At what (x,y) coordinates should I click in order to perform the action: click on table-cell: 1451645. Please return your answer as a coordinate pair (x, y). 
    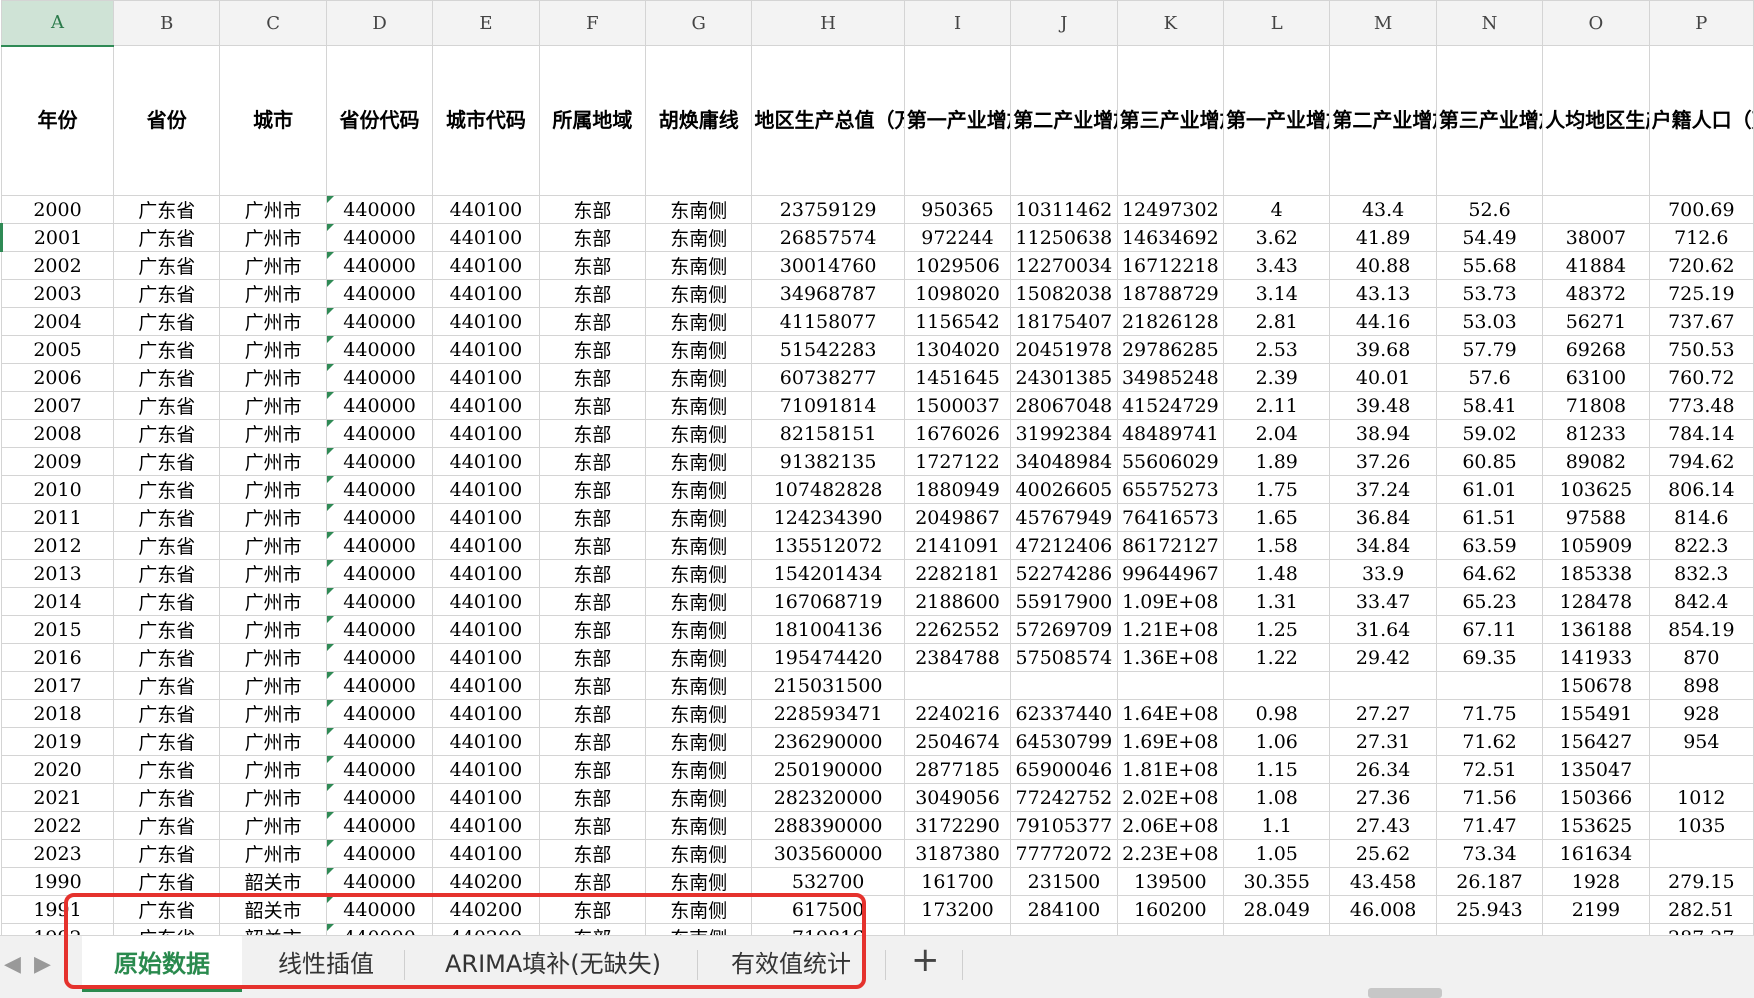
    Looking at the image, I should click on (957, 377).